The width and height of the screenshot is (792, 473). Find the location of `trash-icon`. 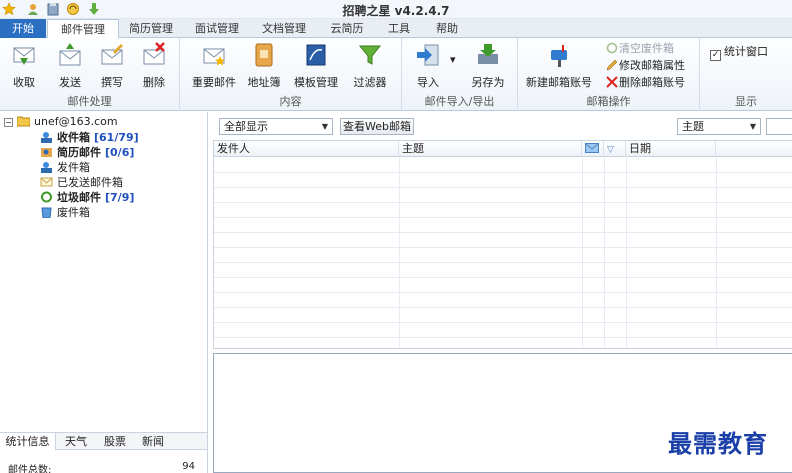

trash-icon is located at coordinates (46, 212).